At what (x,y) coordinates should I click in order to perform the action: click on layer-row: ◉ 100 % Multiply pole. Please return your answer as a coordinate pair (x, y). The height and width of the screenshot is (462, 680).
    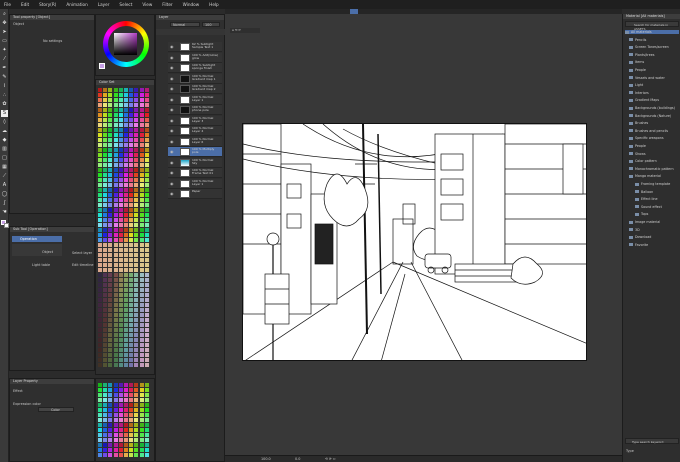
    Looking at the image, I should click on (195, 152).